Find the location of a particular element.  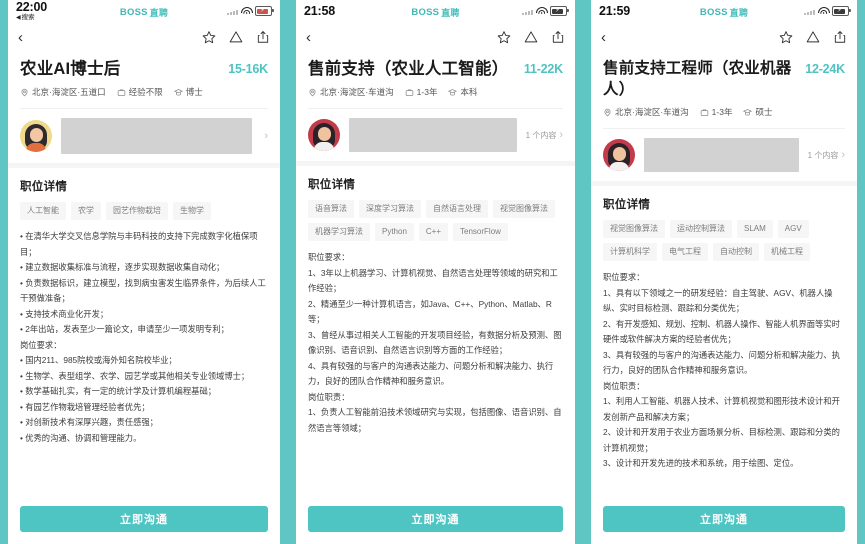

skill-tag: 园艺作物栽培 is located at coordinates (137, 211).